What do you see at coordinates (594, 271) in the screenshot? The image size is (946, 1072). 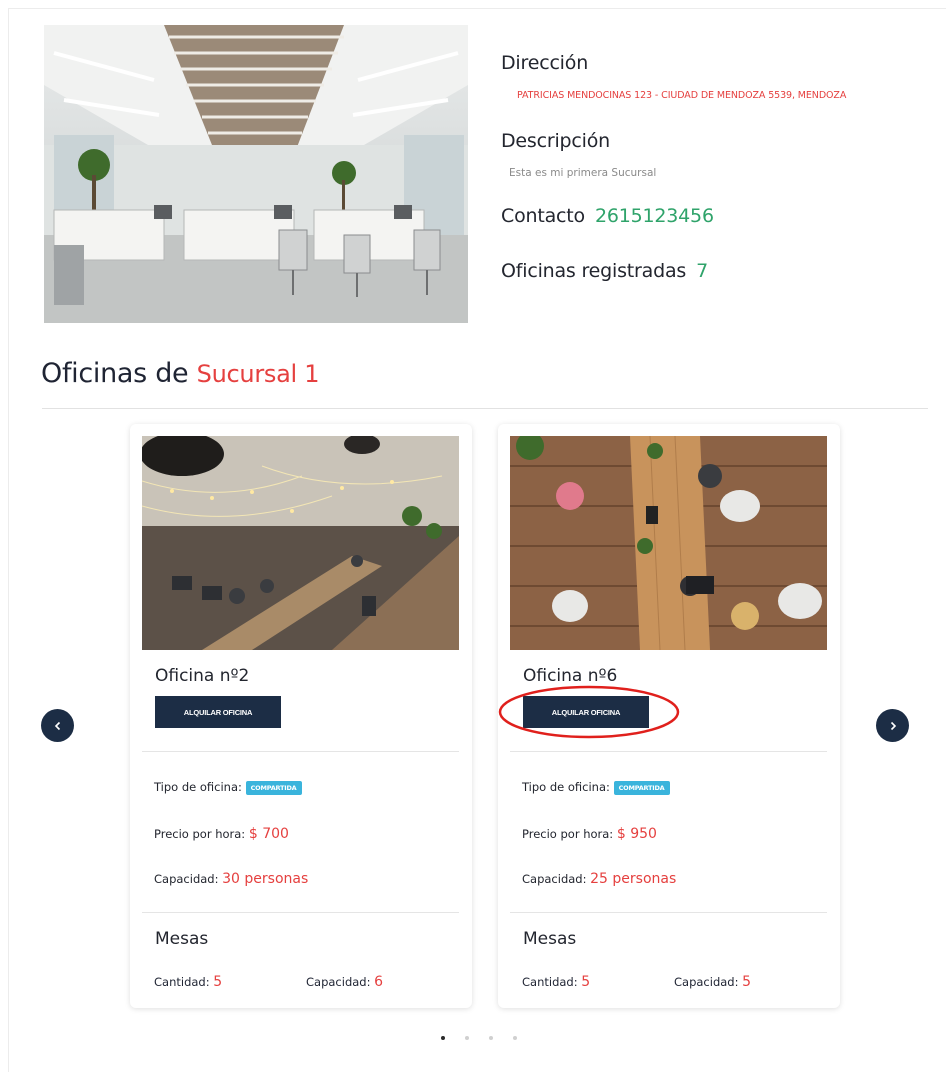 I see `oficinas-registradas-label: Oficinas registradas` at bounding box center [594, 271].